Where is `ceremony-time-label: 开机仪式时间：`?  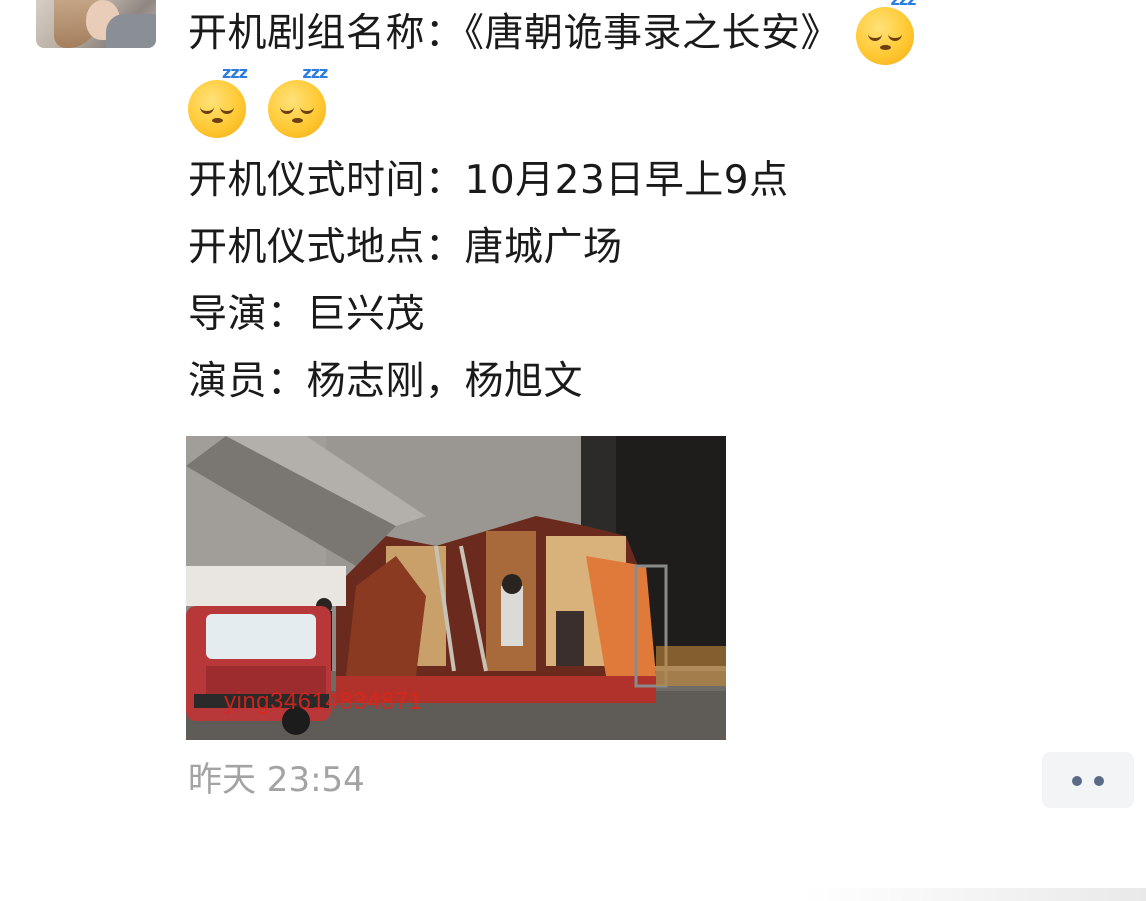
ceremony-time-label: 开机仪式时间： is located at coordinates (326, 180).